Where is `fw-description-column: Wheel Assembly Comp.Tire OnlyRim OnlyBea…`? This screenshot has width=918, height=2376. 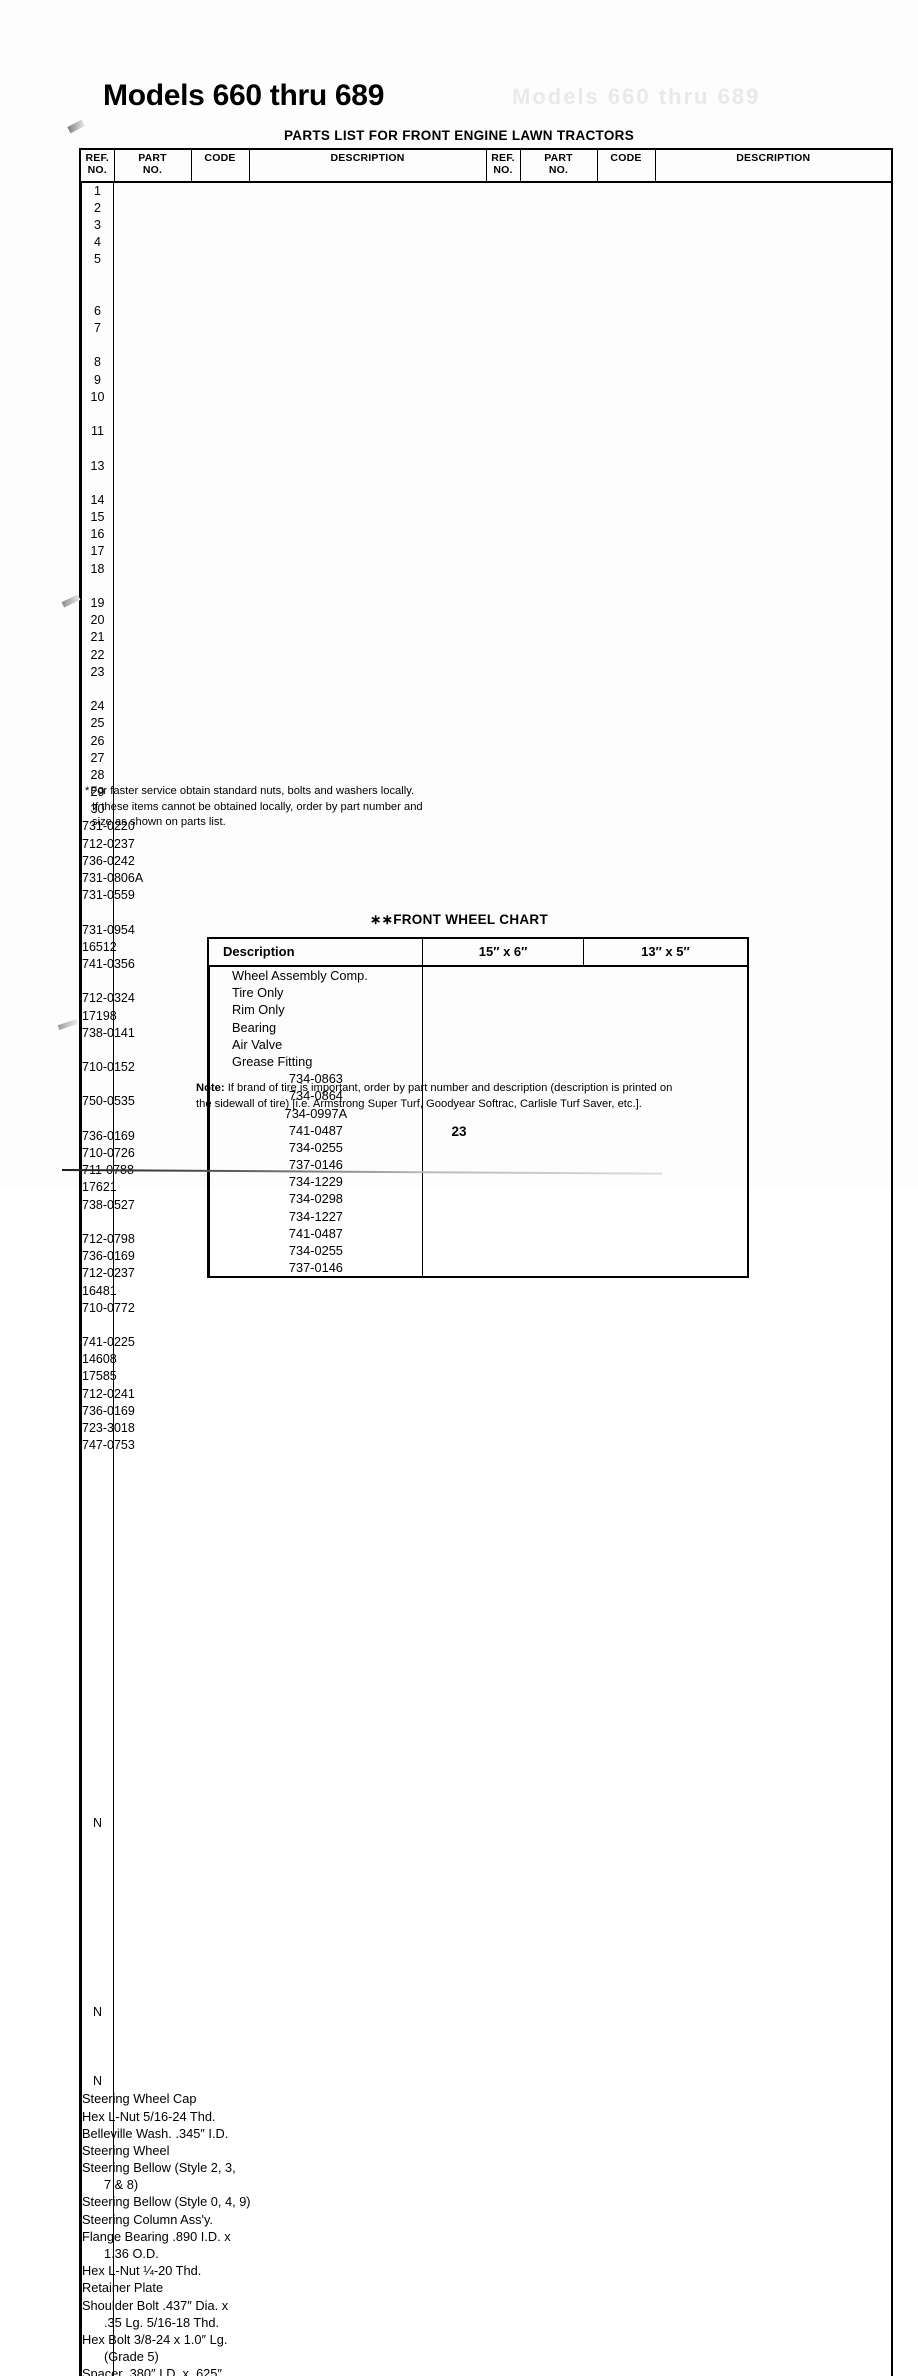 fw-description-column: Wheel Assembly Comp.Tire OnlyRim OnlyBea… is located at coordinates (316, 1018).